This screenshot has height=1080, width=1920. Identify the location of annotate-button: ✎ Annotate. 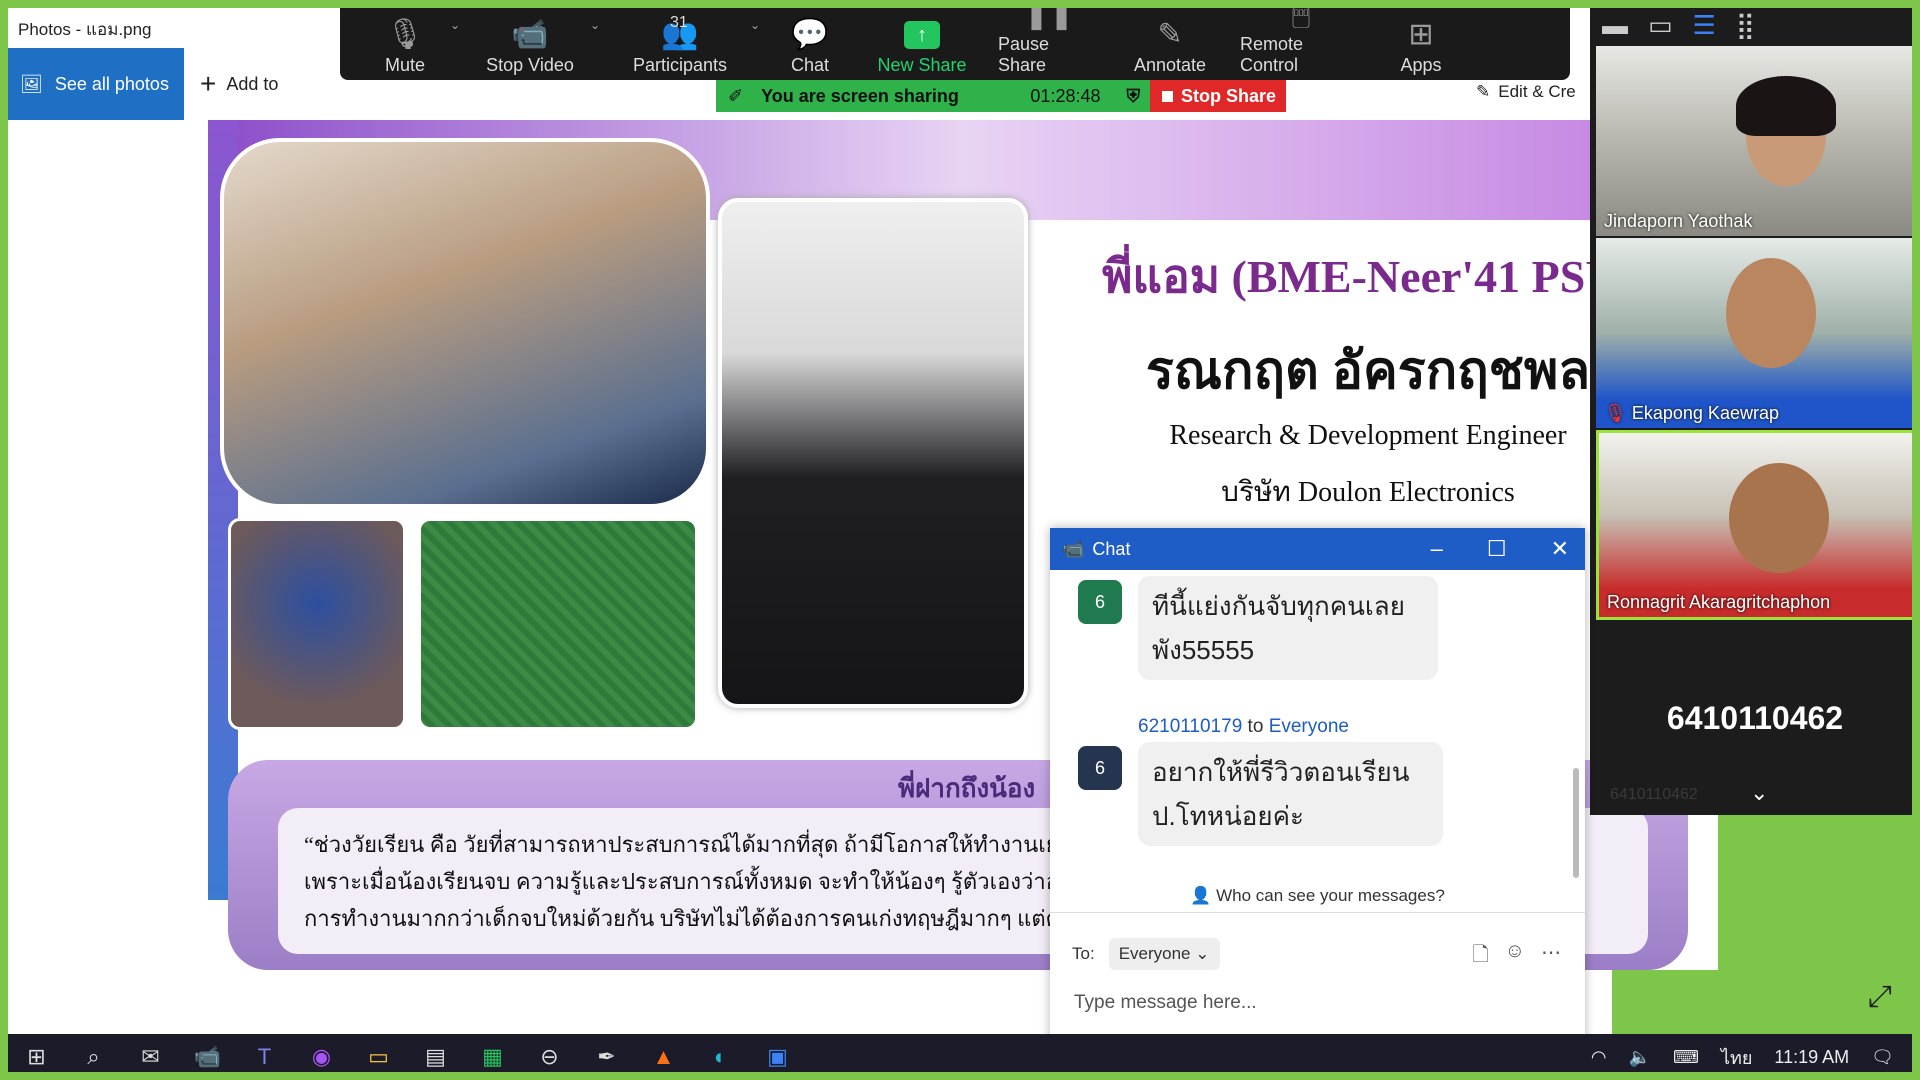
(1170, 40).